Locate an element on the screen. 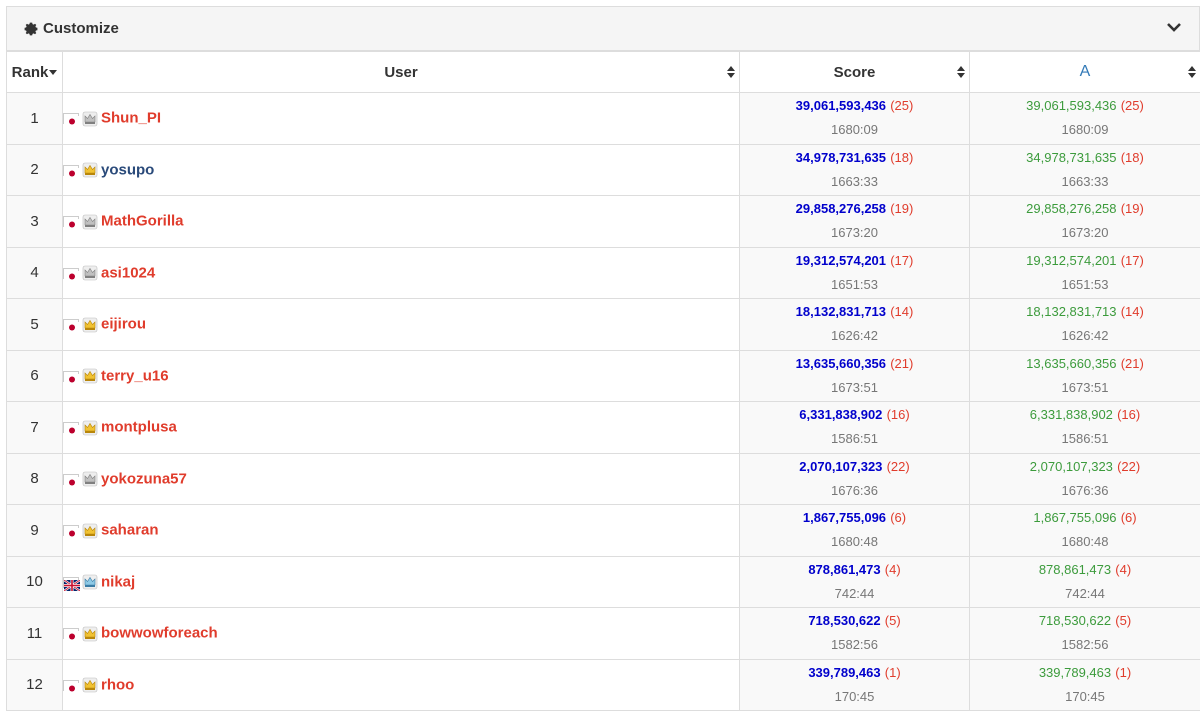 This screenshot has width=1200, height=715. customize-panel-header: Customize is located at coordinates (603, 28).